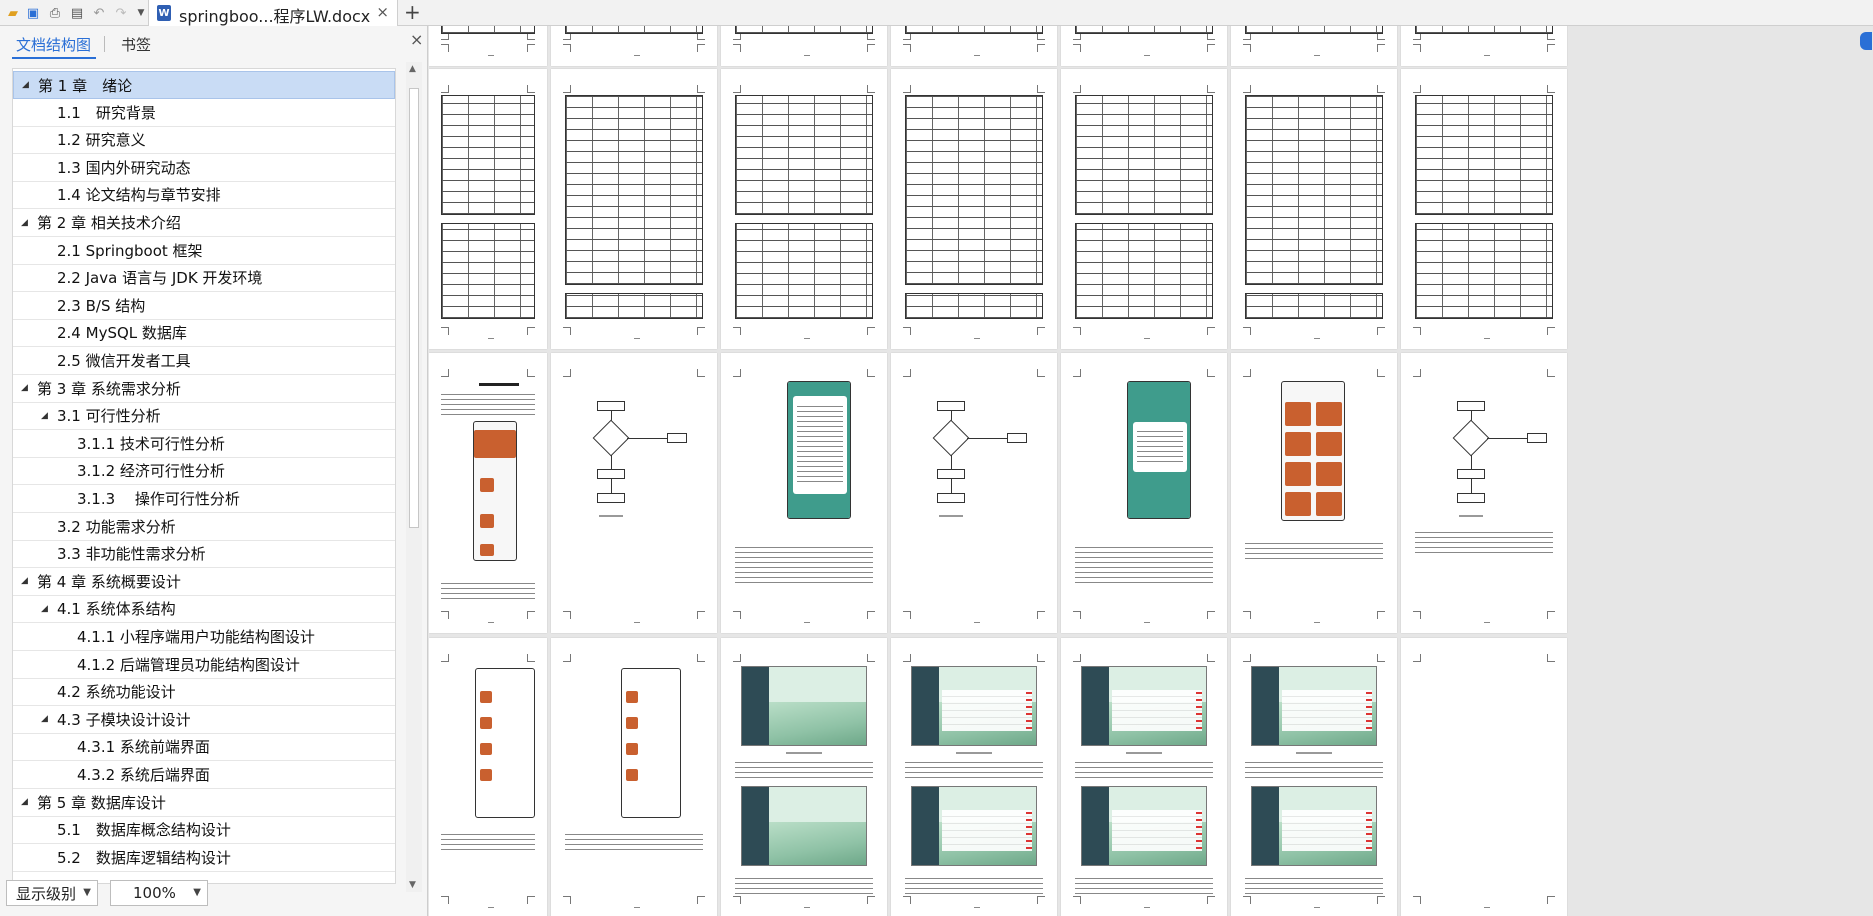 Image resolution: width=1873 pixels, height=916 pixels. I want to click on outline-item: ◢ 4.1 系统体系结构, so click(204, 609).